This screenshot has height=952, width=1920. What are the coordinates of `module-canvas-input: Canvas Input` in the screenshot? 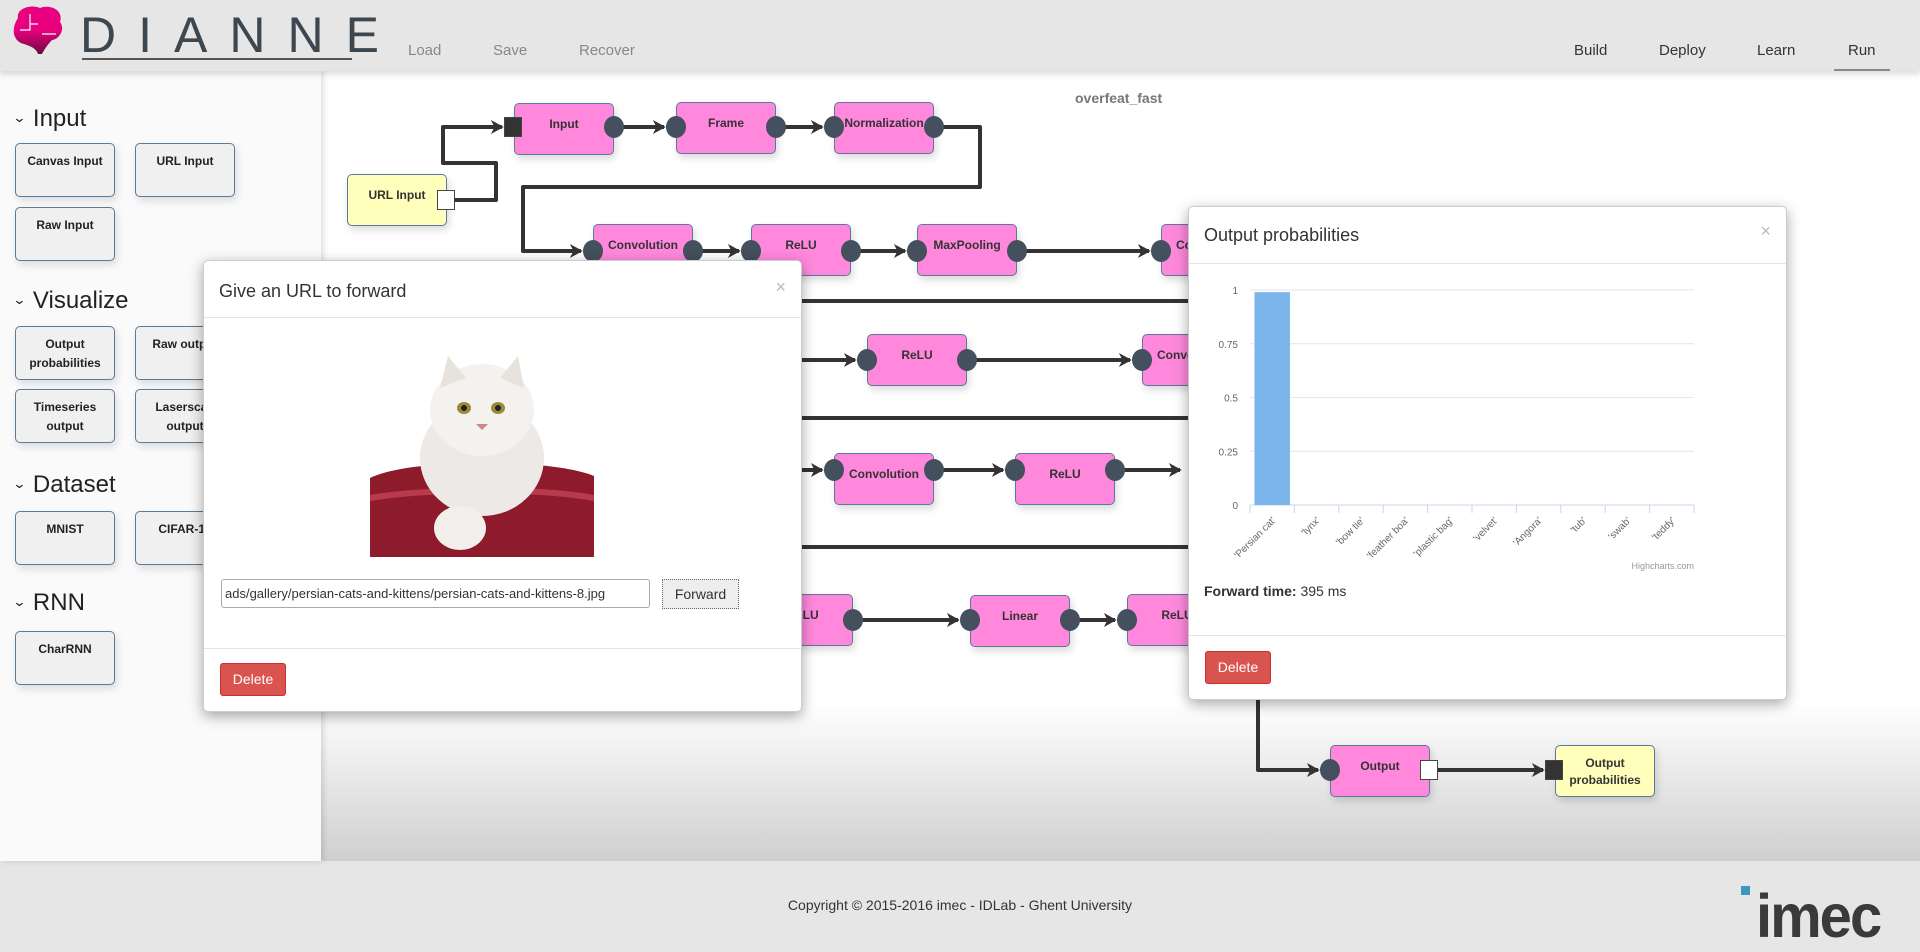 It's located at (65, 170).